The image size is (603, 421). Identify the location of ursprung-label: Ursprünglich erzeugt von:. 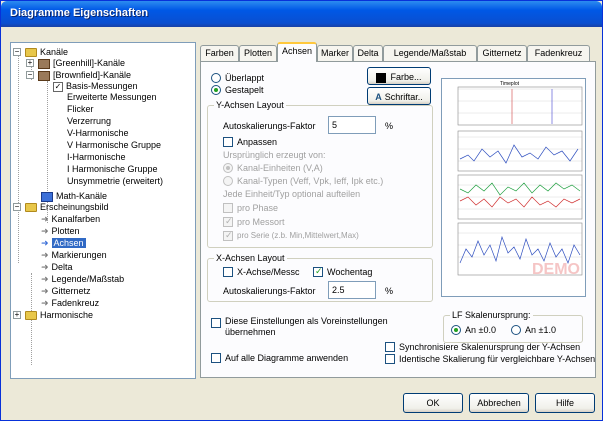
(274, 155).